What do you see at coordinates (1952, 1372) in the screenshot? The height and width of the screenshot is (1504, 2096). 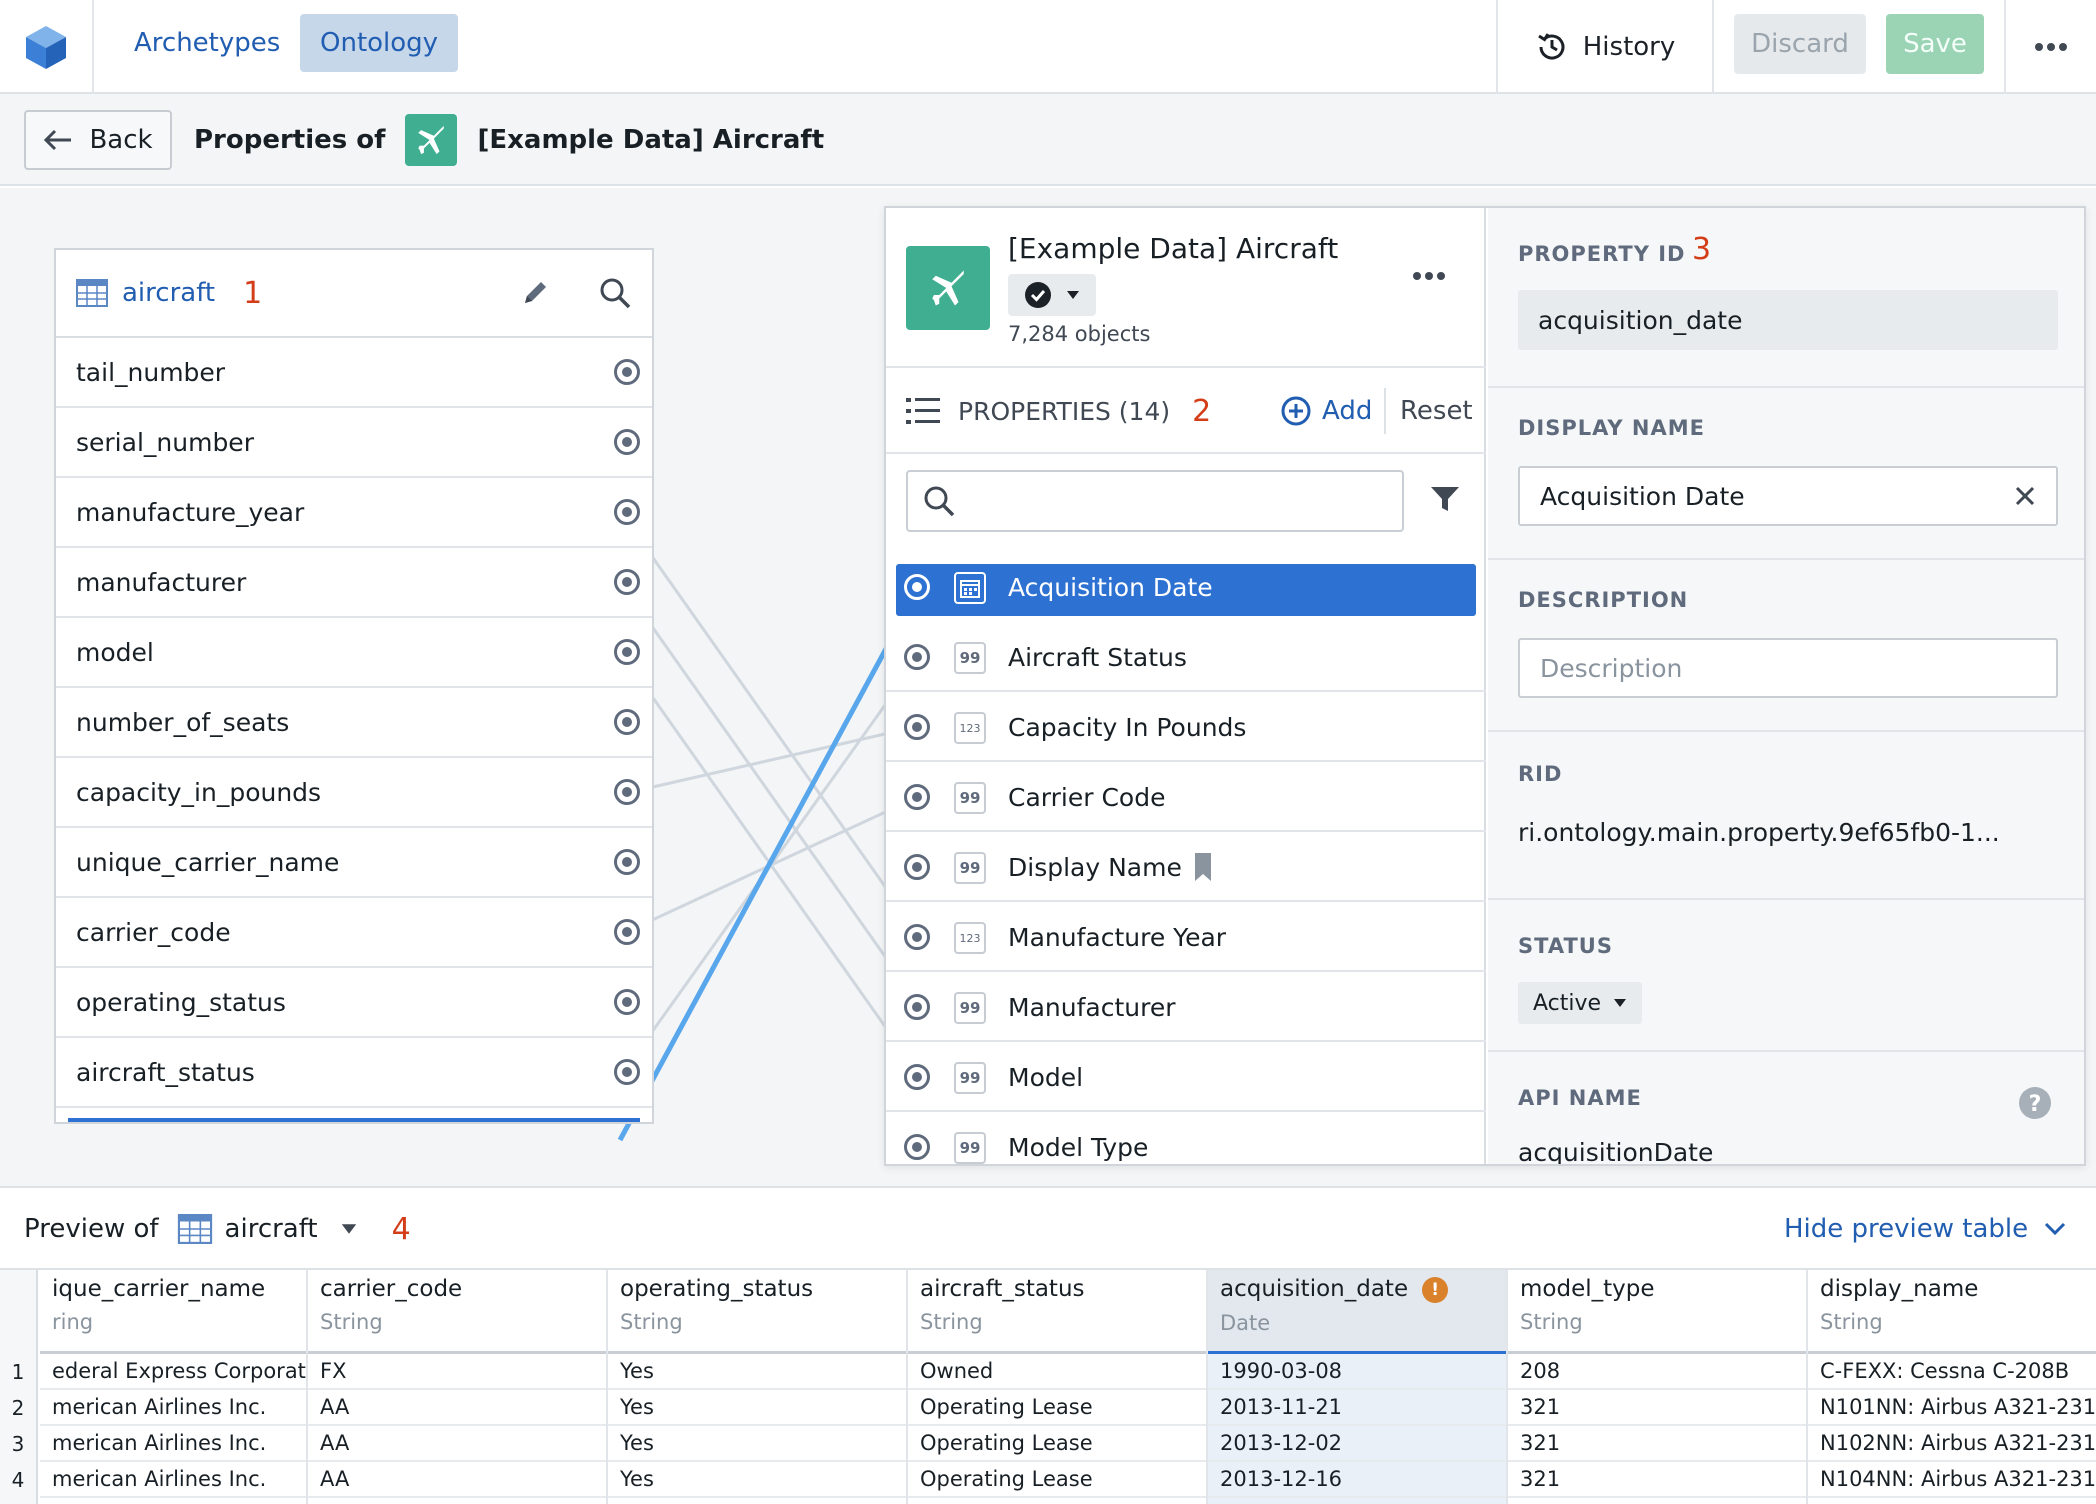 I see `table-cell: C-FEXX: Cessna C-208B` at bounding box center [1952, 1372].